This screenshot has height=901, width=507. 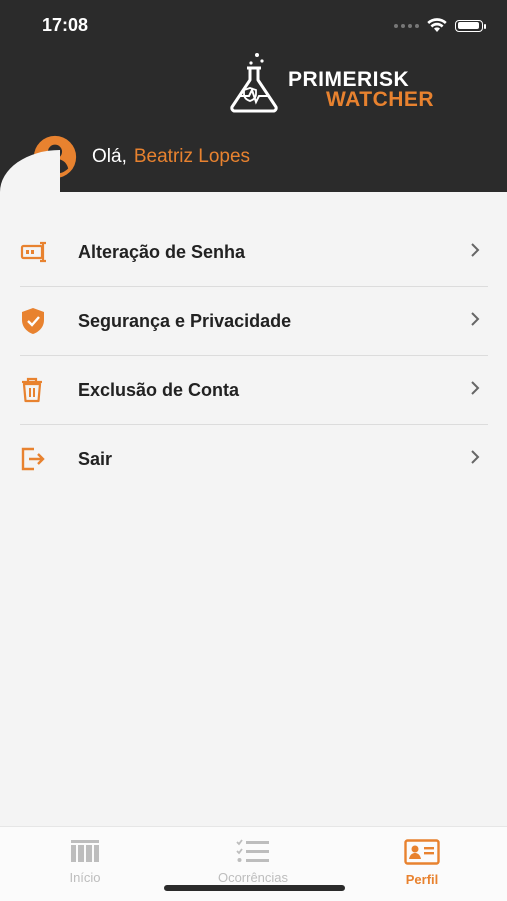 I want to click on menu-item-change-password: Alteração de Senha, so click(x=254, y=252).